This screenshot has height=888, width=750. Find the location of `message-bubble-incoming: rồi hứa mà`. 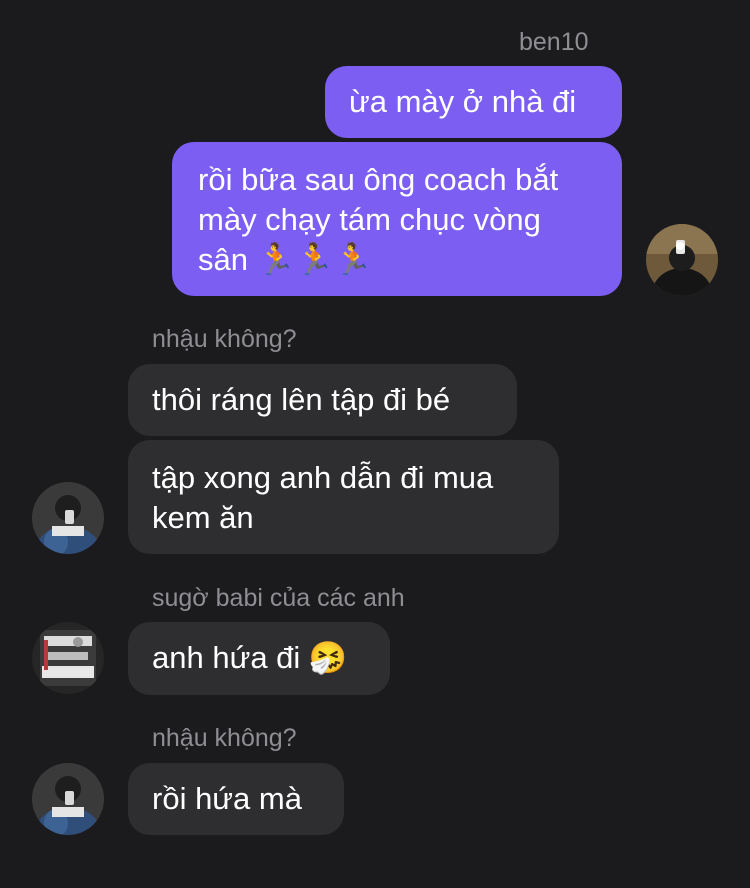

message-bubble-incoming: rồi hứa mà is located at coordinates (236, 799).